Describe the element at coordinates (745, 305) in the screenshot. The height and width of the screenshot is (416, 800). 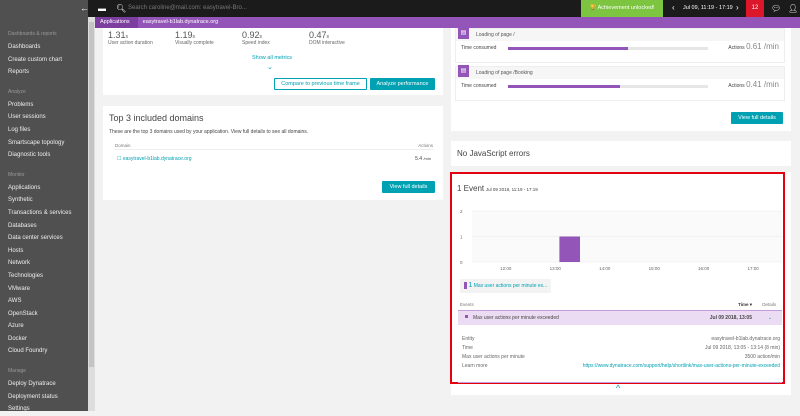
I see `col-time: Time ▾` at that location.